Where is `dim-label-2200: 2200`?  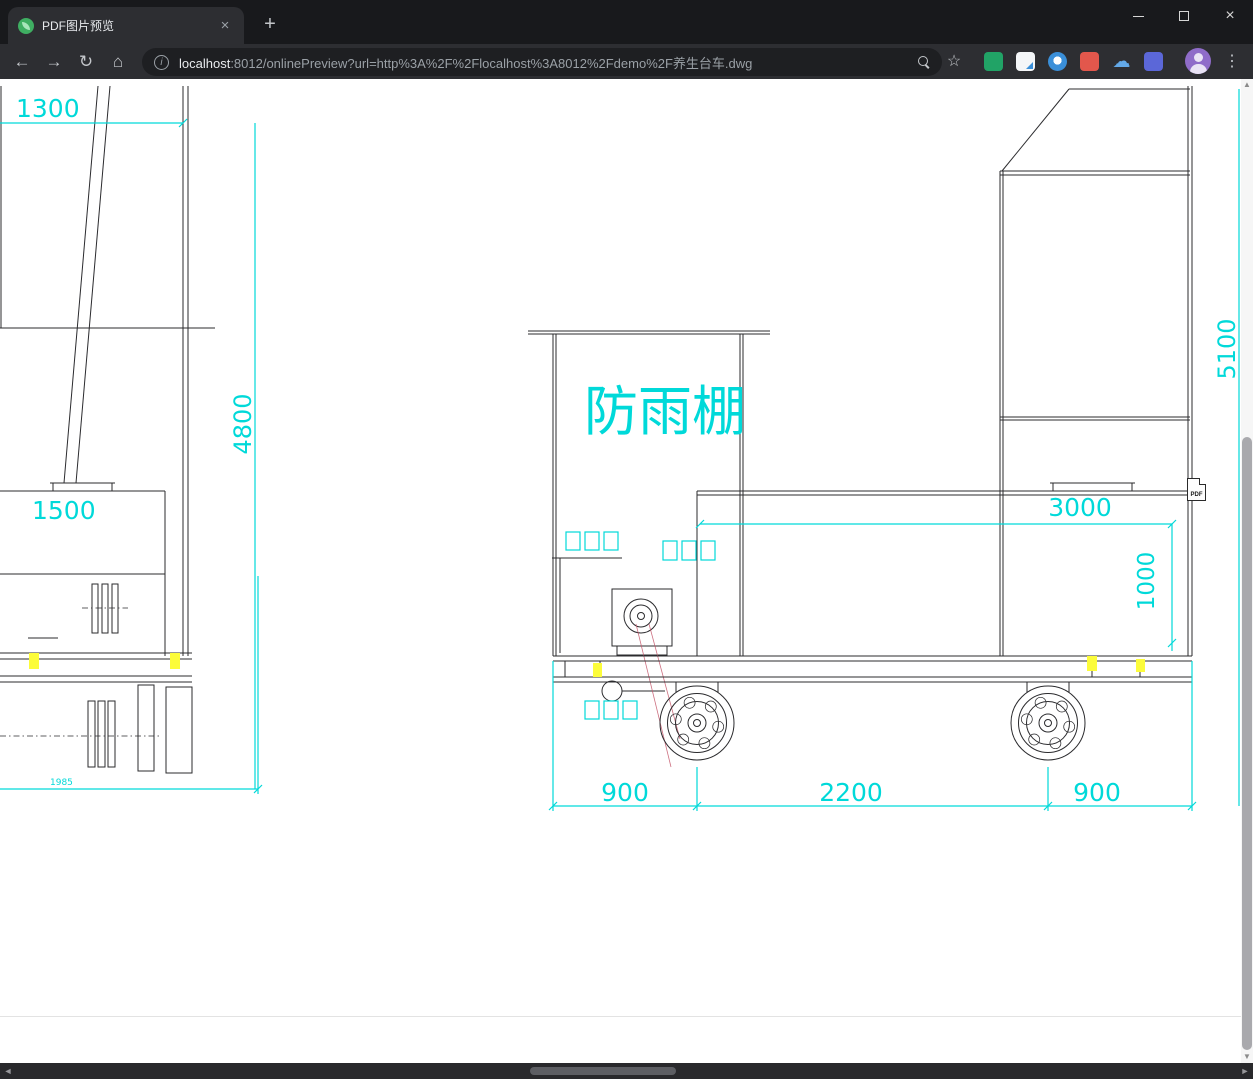
dim-label-2200: 2200 is located at coordinates (851, 792).